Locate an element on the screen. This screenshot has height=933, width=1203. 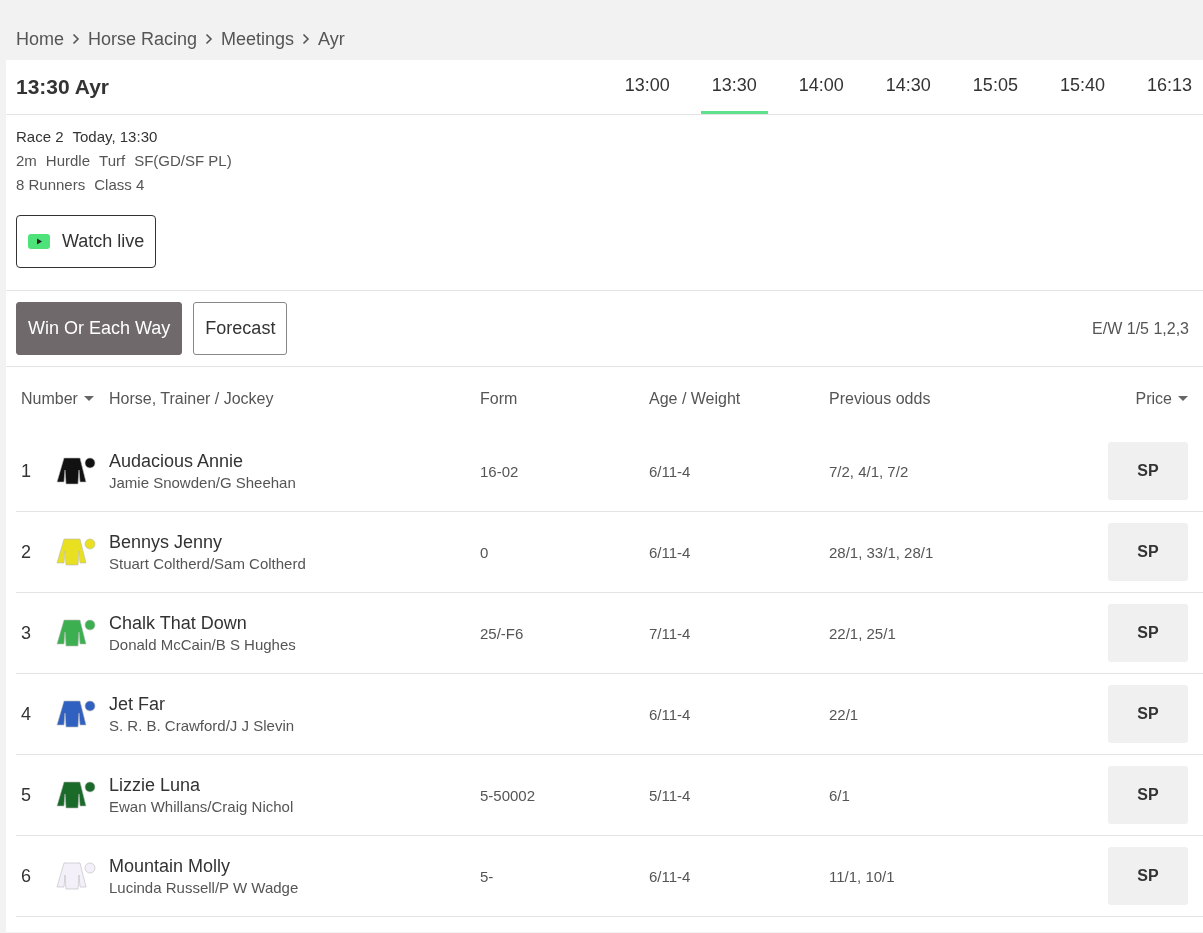
race-time-tab: 14:00 is located at coordinates (821, 87).